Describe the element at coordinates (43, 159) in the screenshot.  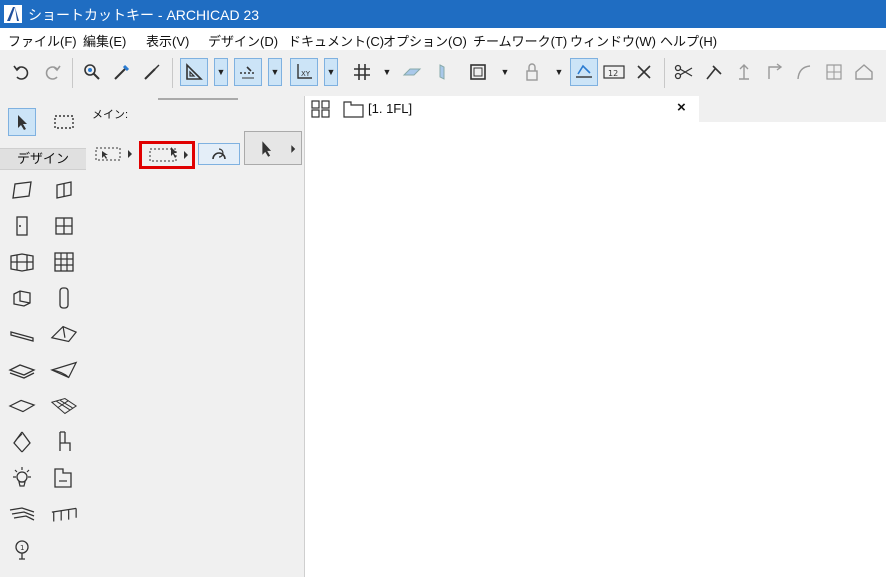
I see `design-tab: デザイン` at that location.